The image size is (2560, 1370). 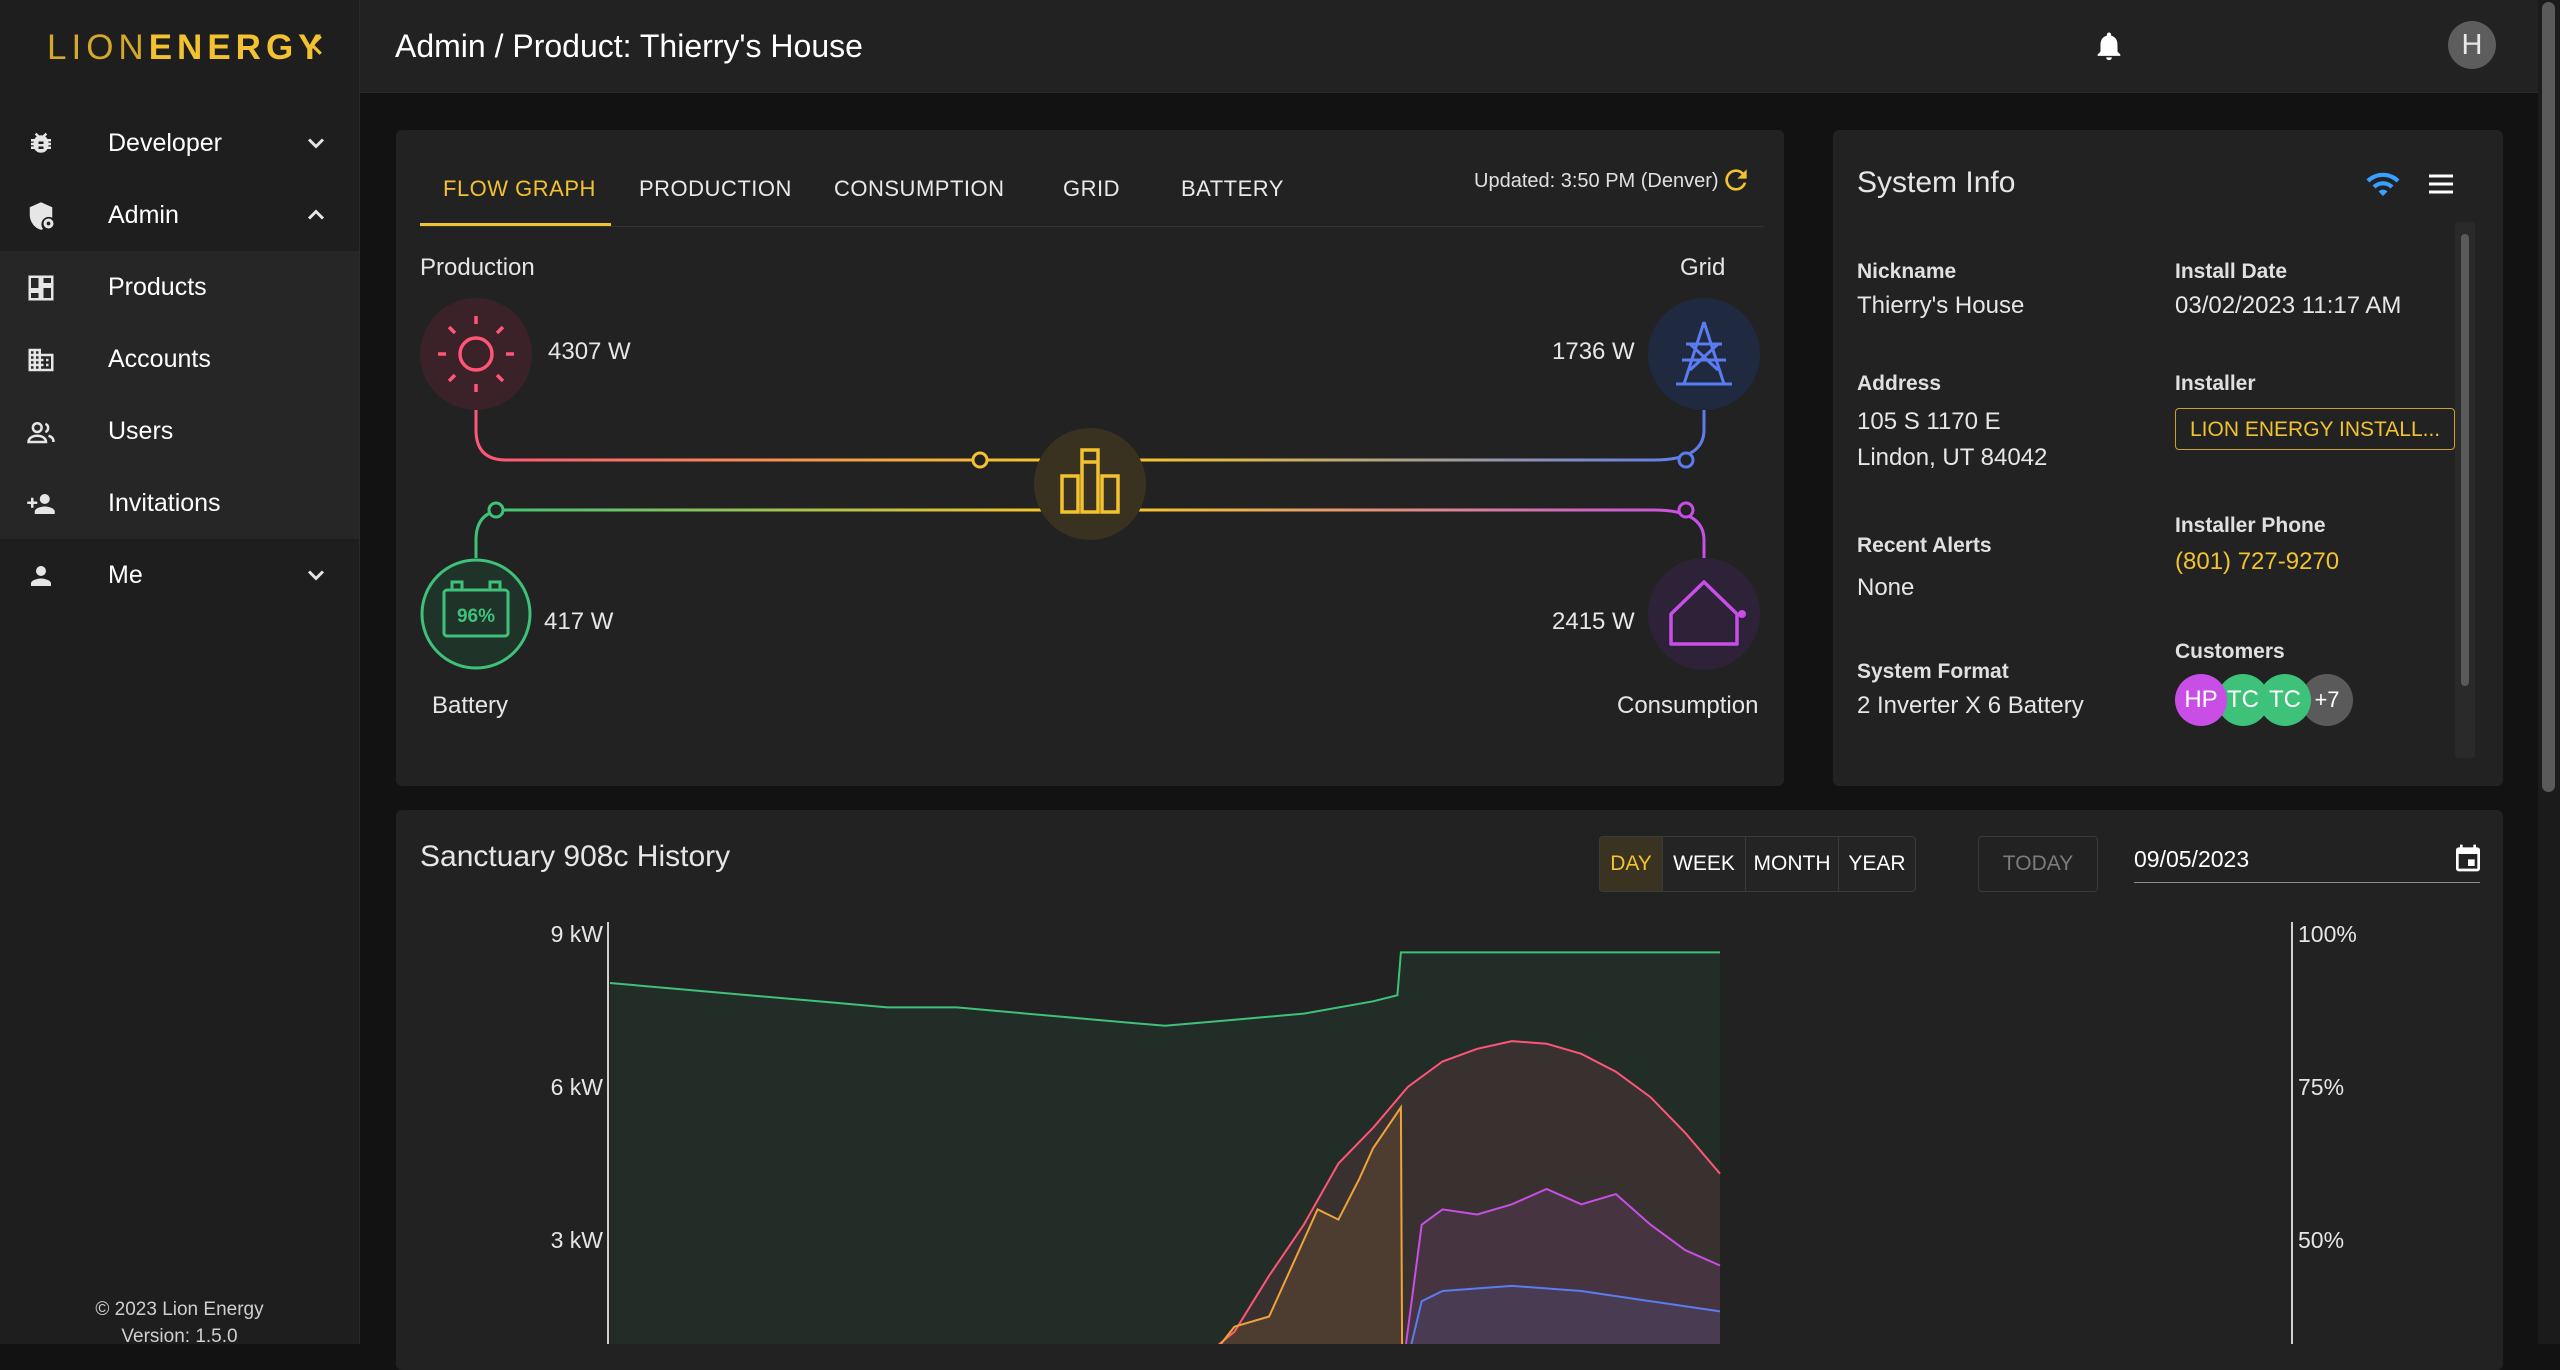 I want to click on sidebar-item-label: Accounts, so click(x=159, y=358).